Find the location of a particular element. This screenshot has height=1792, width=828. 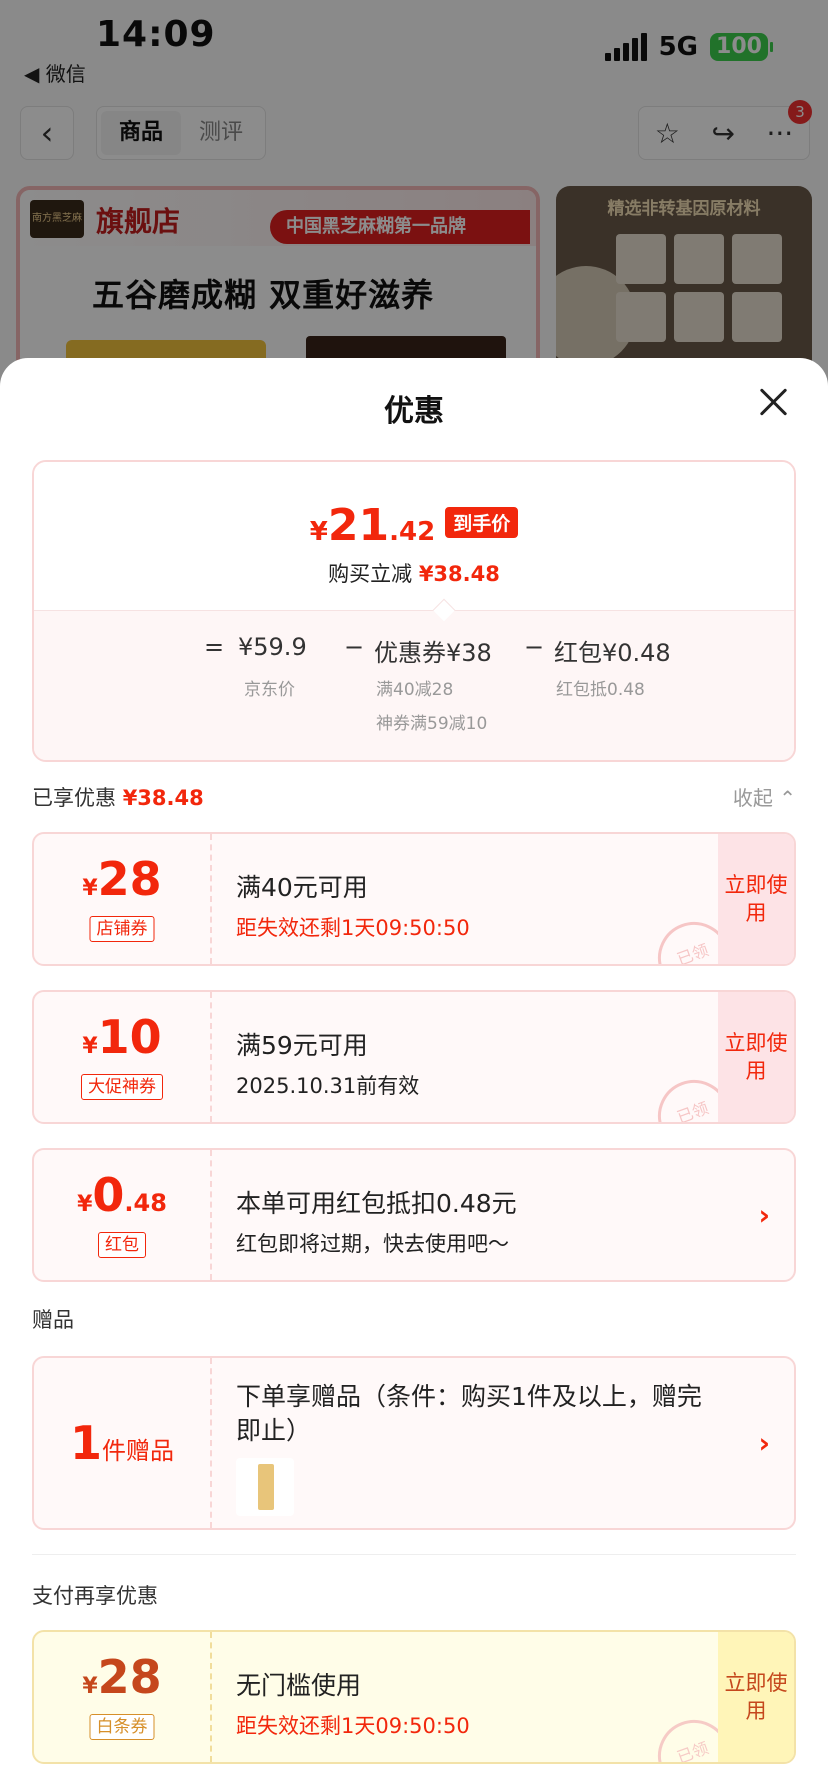

red-packet-card: ¥0.48 红包 本单可用红包抵扣0.48元 红包即将过期，快去使用吧～ › is located at coordinates (414, 1215).